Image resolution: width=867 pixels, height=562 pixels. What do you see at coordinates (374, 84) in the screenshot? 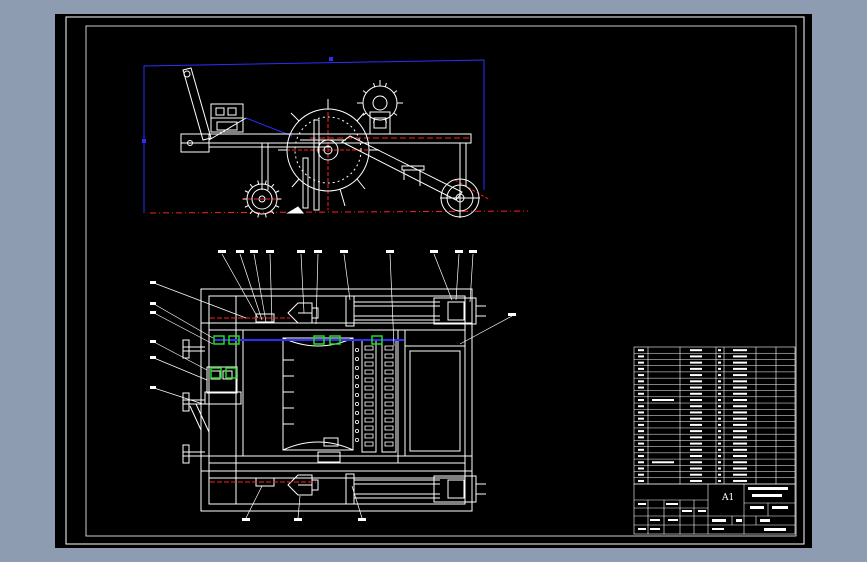
I see `pulley-tooth` at bounding box center [374, 84].